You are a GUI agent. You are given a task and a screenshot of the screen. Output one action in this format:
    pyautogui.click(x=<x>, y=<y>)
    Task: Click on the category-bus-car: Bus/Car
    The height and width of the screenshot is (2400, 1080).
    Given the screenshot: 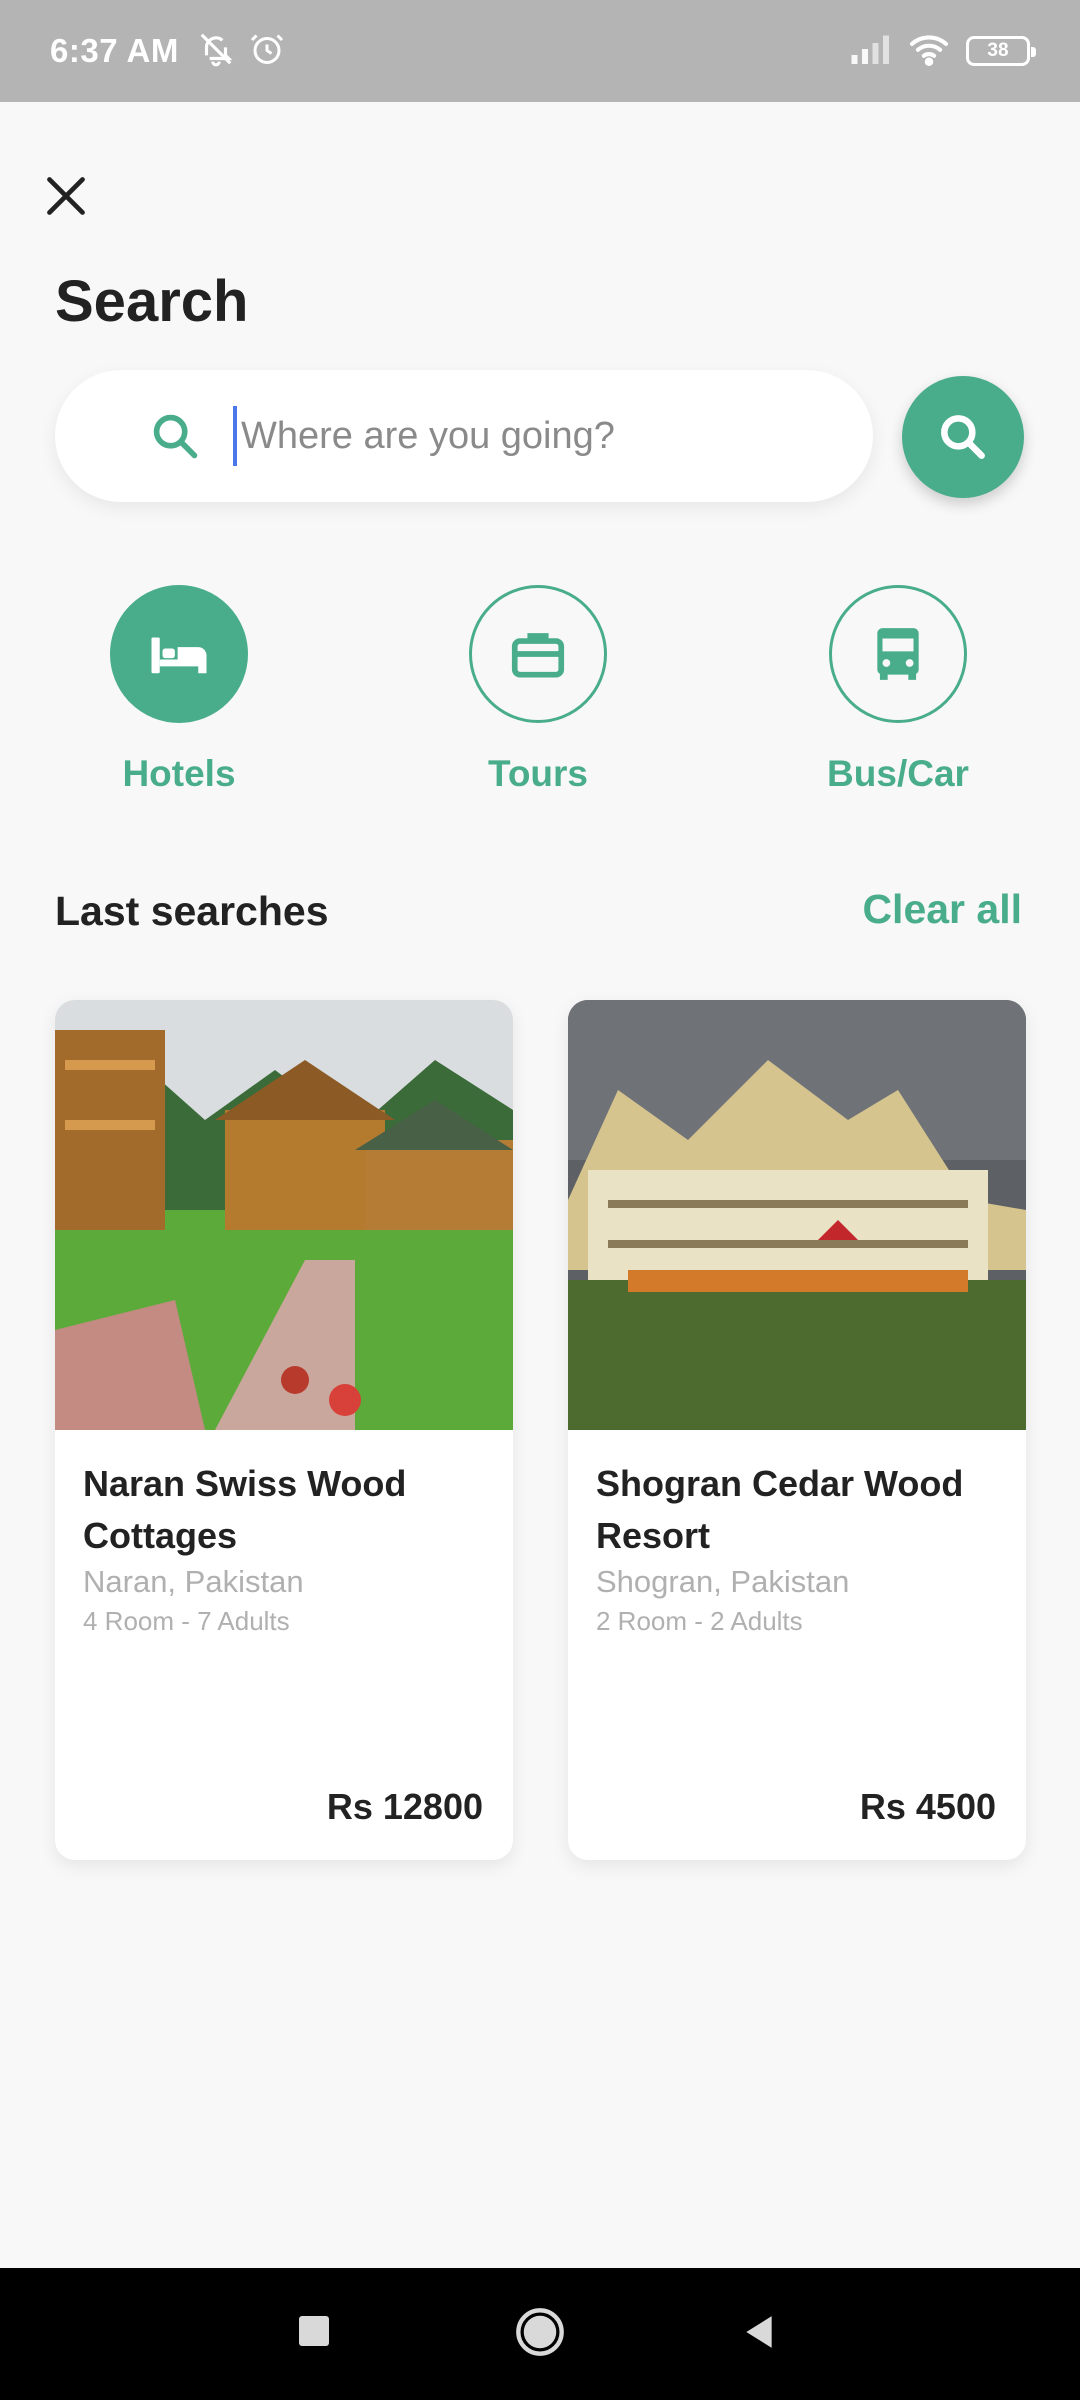 What is the action you would take?
    pyautogui.click(x=898, y=690)
    